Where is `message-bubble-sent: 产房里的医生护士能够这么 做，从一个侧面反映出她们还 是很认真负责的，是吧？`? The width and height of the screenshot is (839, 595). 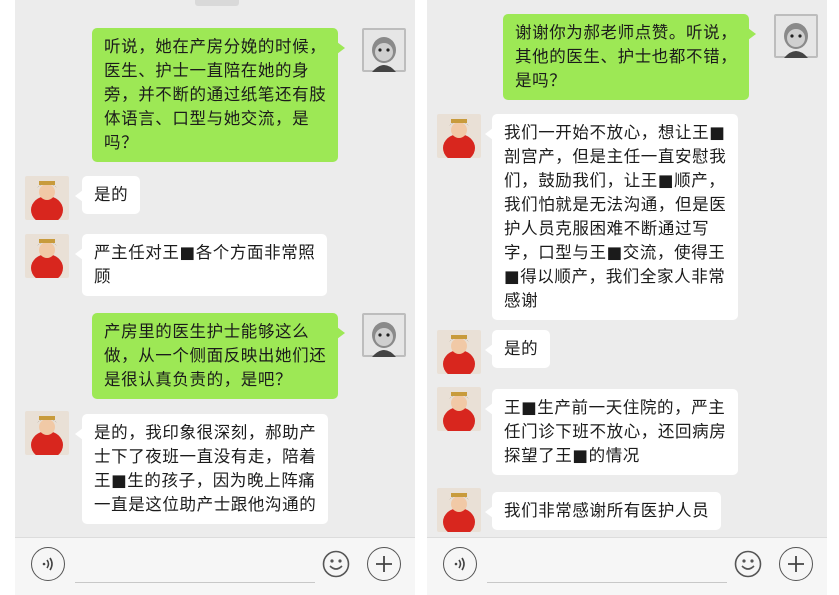 message-bubble-sent: 产房里的医生护士能够这么 做，从一个侧面反映出她们还 是很认真负责的，是吧？ is located at coordinates (219, 356).